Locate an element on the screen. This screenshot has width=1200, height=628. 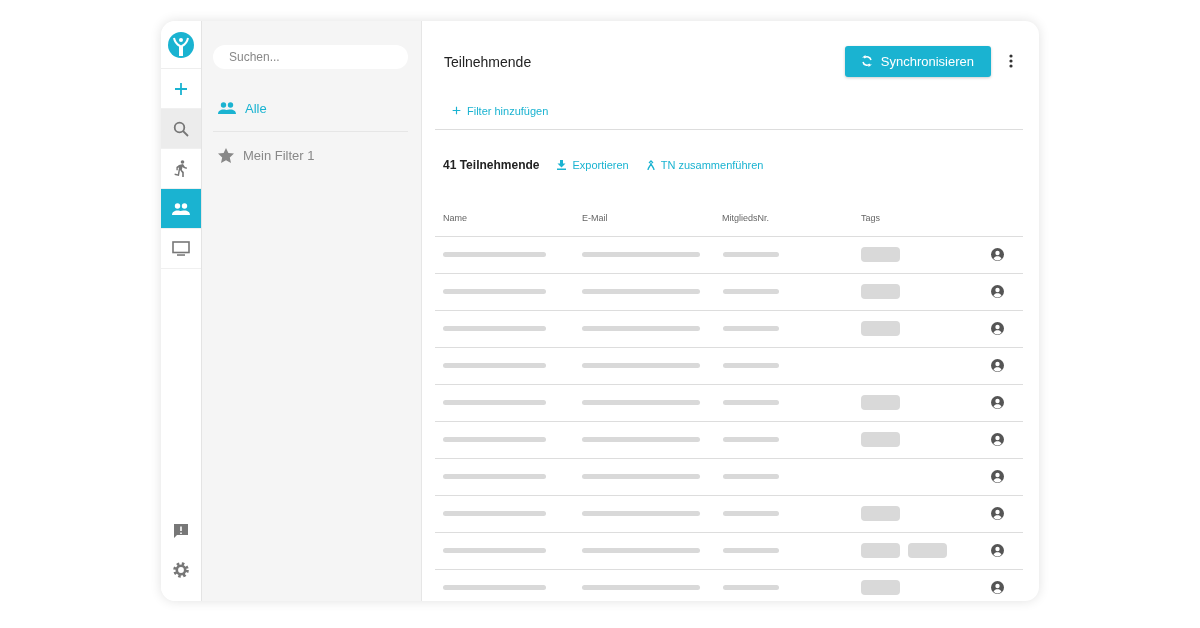
column-header: E-Mail is located at coordinates (595, 217).